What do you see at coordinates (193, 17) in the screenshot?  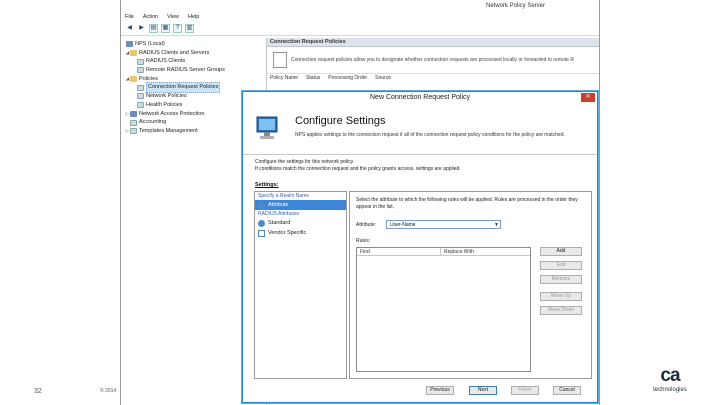 I see `menu-help: Help` at bounding box center [193, 17].